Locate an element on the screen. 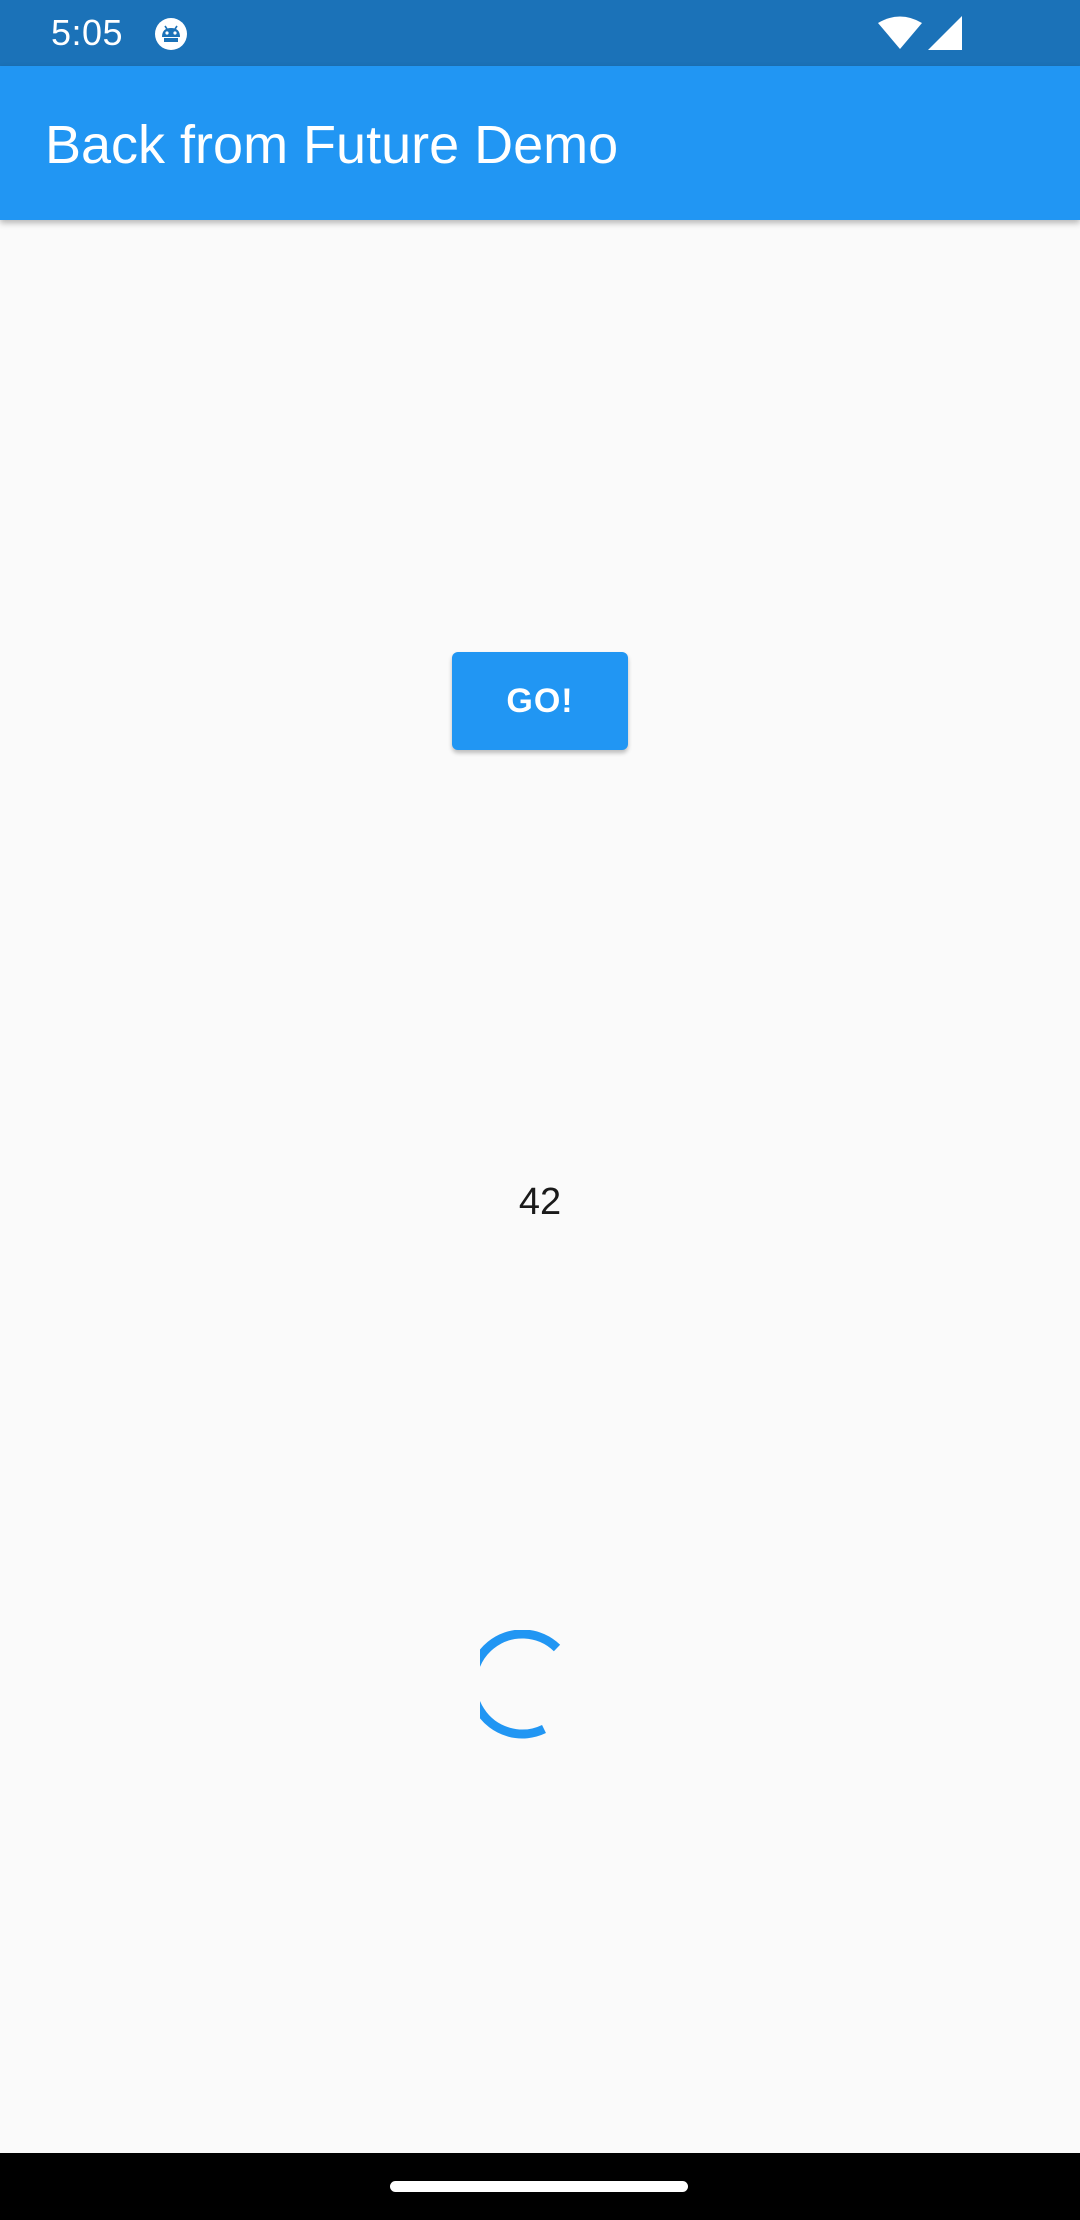 This screenshot has width=1080, height=2220. go-button: GO! is located at coordinates (540, 701).